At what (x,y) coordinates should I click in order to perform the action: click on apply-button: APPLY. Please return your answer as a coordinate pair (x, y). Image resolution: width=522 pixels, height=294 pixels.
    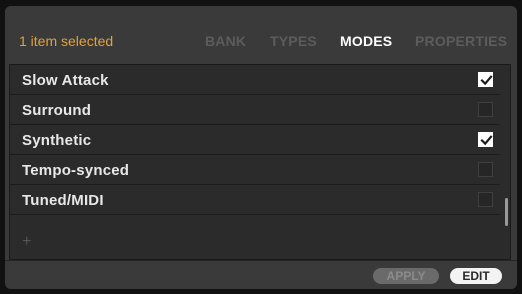
    Looking at the image, I should click on (406, 276).